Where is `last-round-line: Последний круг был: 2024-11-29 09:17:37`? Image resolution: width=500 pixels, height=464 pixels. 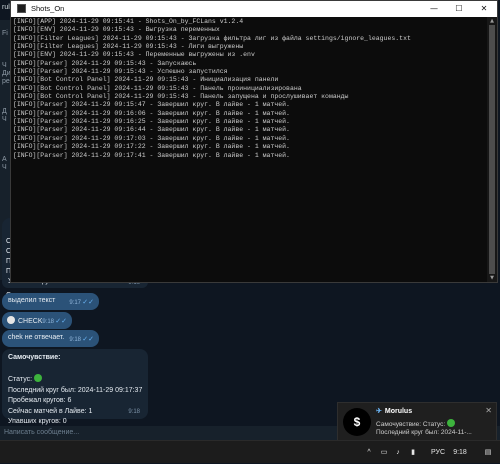 last-round-line: Последний круг был: 2024-11-29 09:17:37 is located at coordinates (75, 390).